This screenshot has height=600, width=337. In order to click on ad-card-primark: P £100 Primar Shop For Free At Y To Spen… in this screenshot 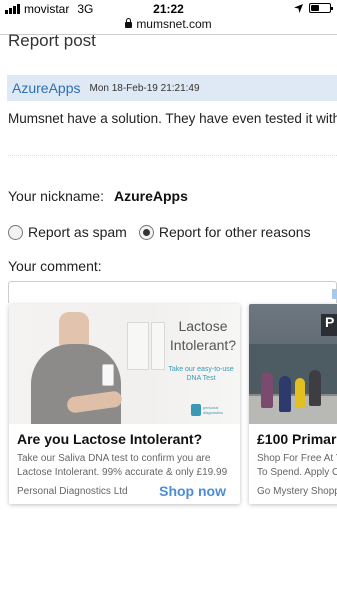, I will do `click(293, 404)`.